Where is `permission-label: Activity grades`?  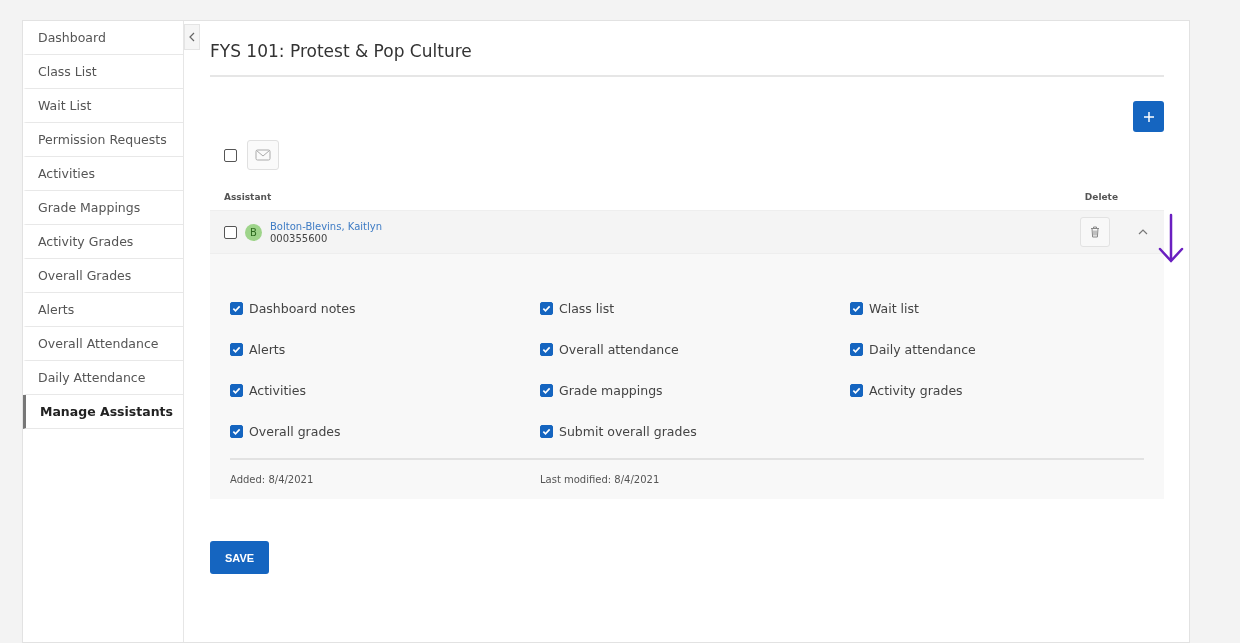
permission-label: Activity grades is located at coordinates (916, 390).